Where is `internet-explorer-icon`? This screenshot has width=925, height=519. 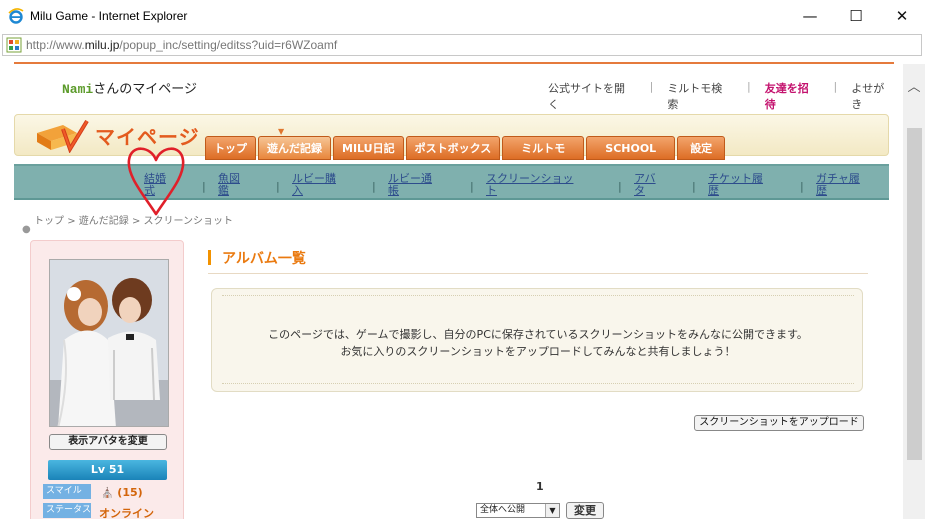 internet-explorer-icon is located at coordinates (16, 15).